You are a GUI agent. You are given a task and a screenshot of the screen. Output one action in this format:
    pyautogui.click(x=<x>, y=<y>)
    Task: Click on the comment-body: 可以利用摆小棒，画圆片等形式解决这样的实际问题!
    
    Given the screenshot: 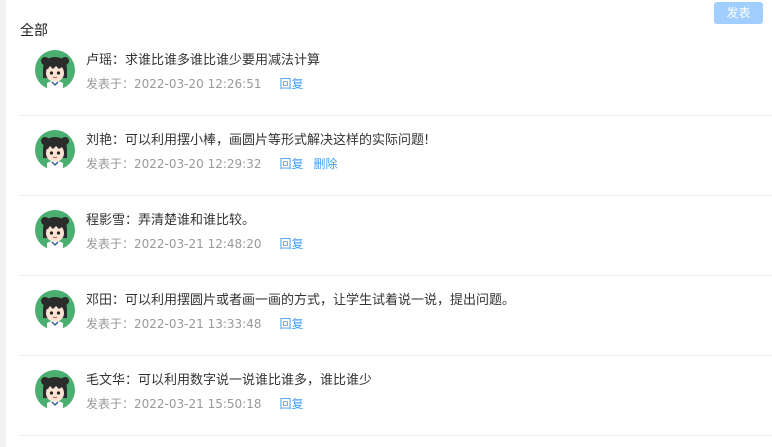 What is the action you would take?
    pyautogui.click(x=277, y=140)
    